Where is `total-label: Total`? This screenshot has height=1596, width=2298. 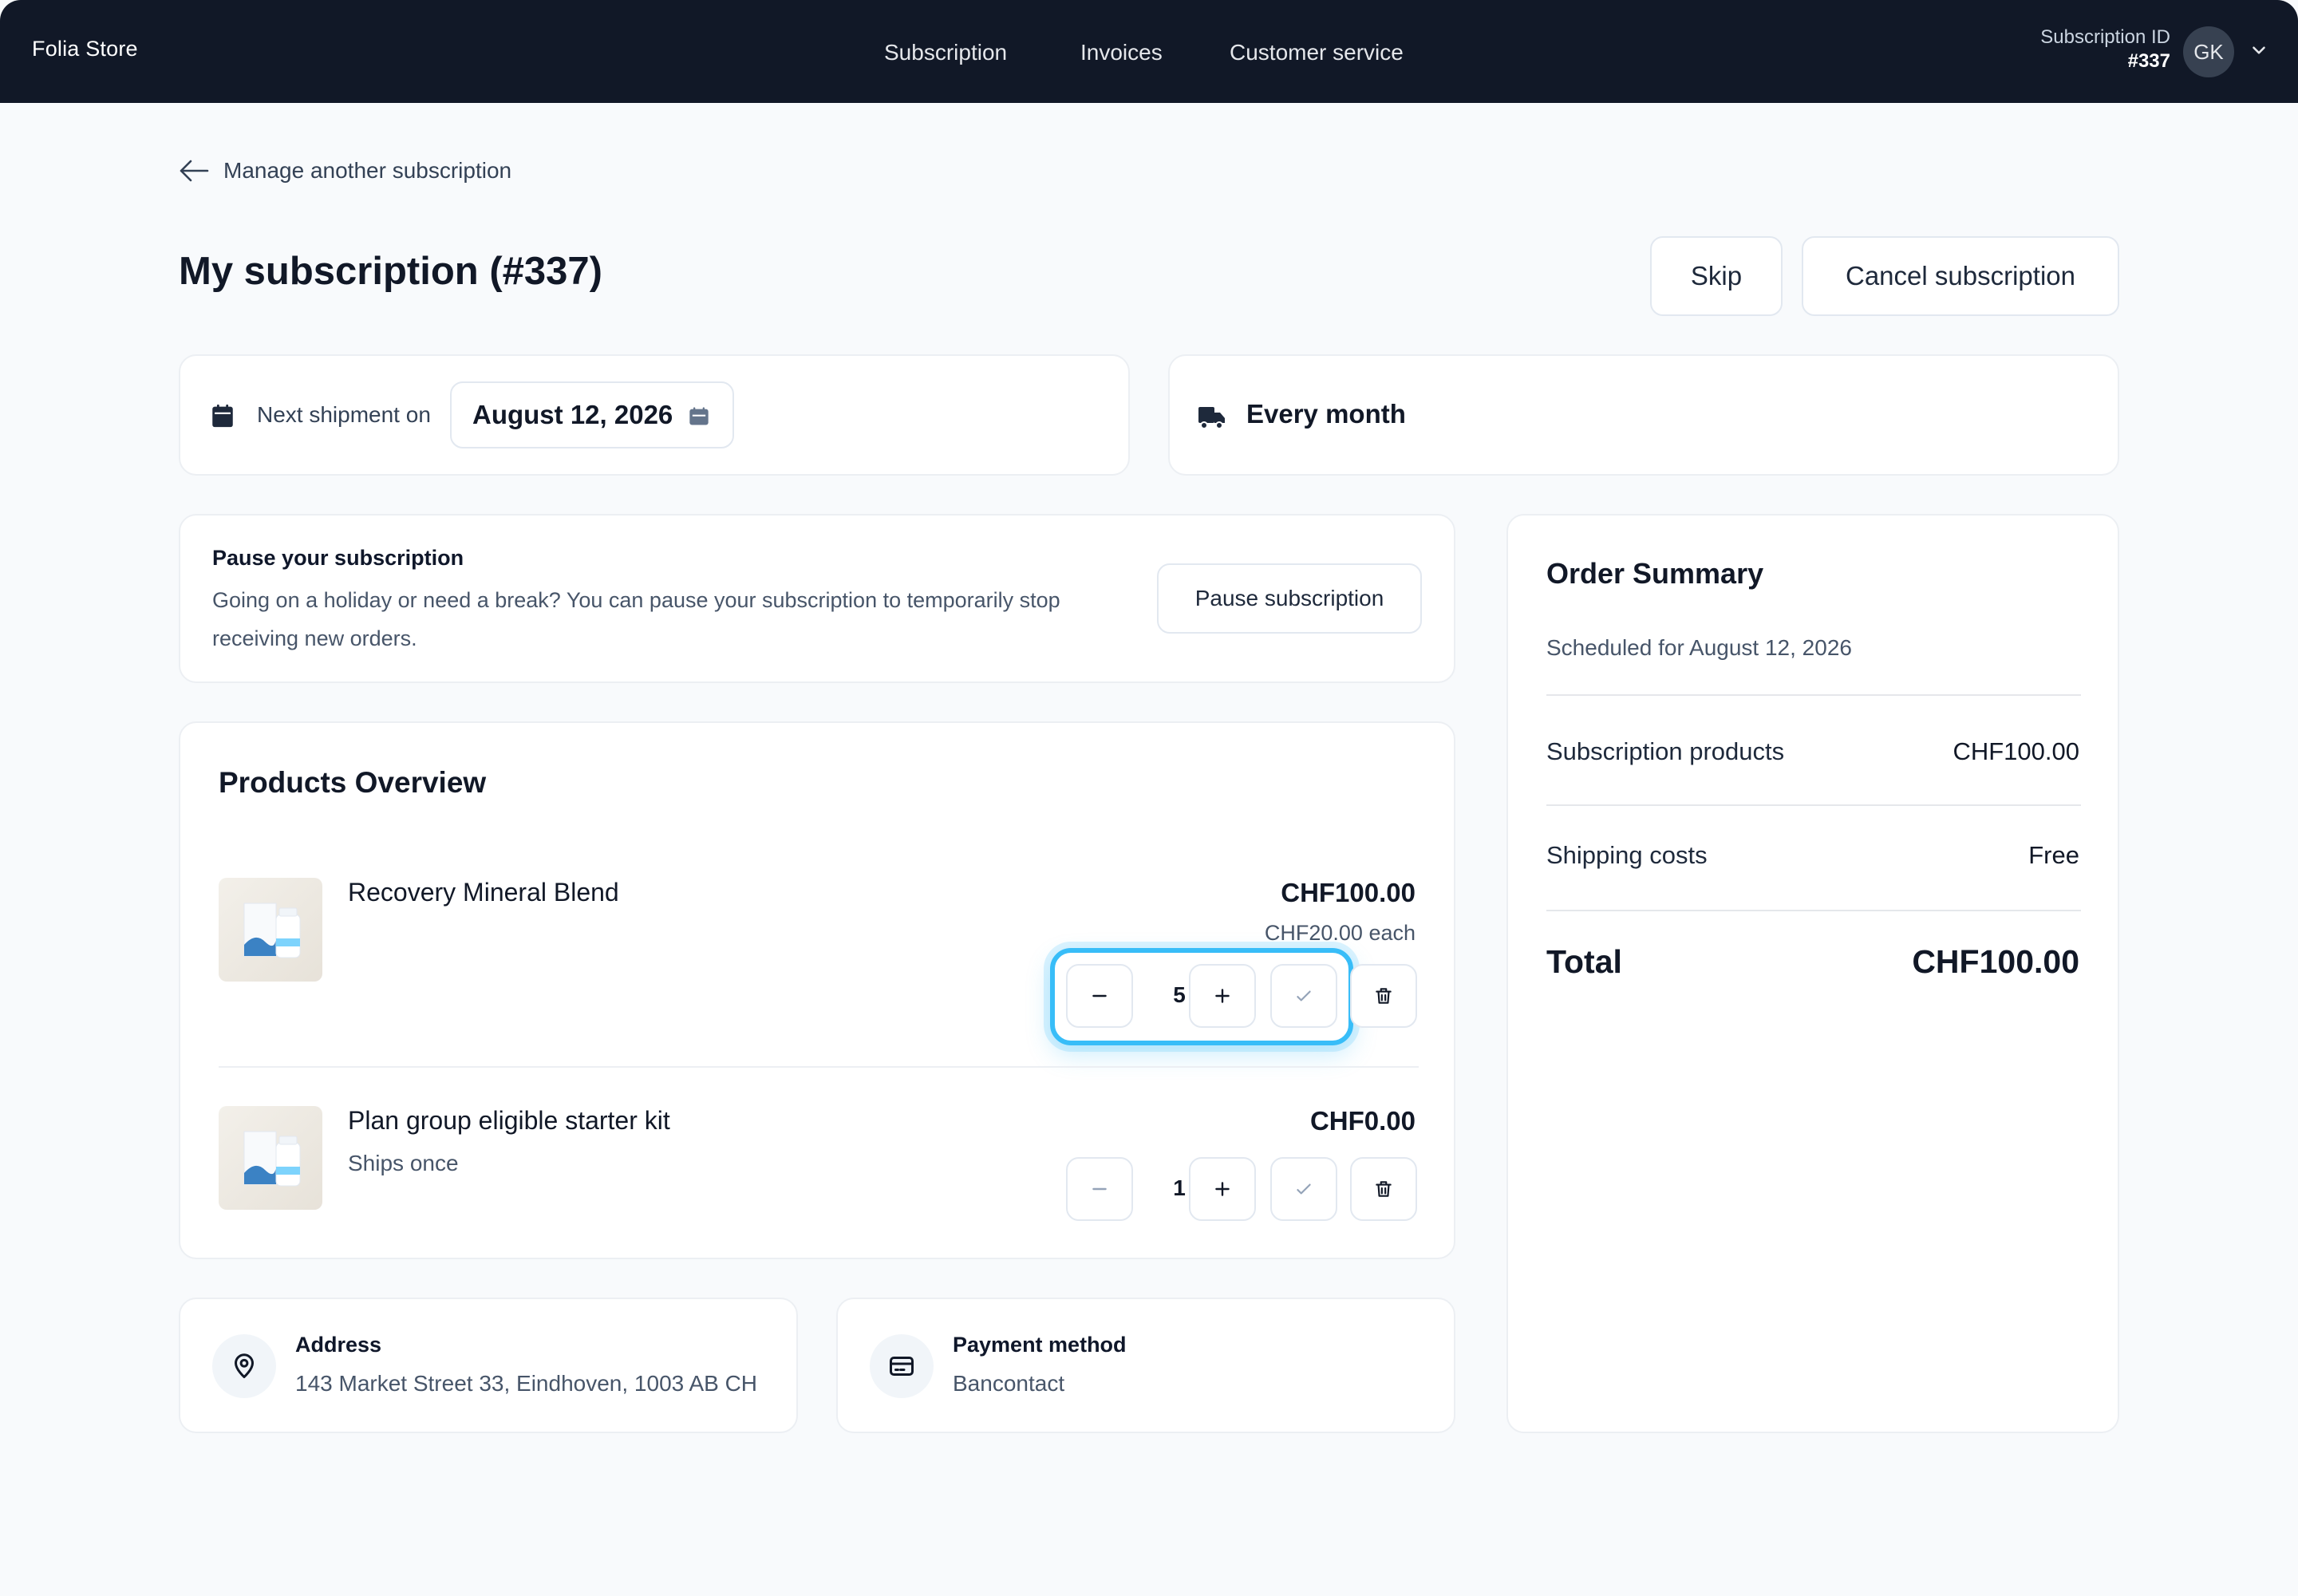
total-label: Total is located at coordinates (1584, 961).